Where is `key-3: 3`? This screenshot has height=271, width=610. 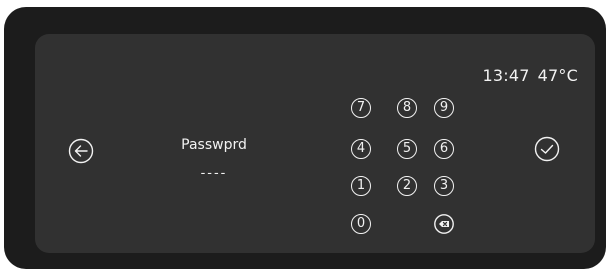
key-3: 3 is located at coordinates (444, 186).